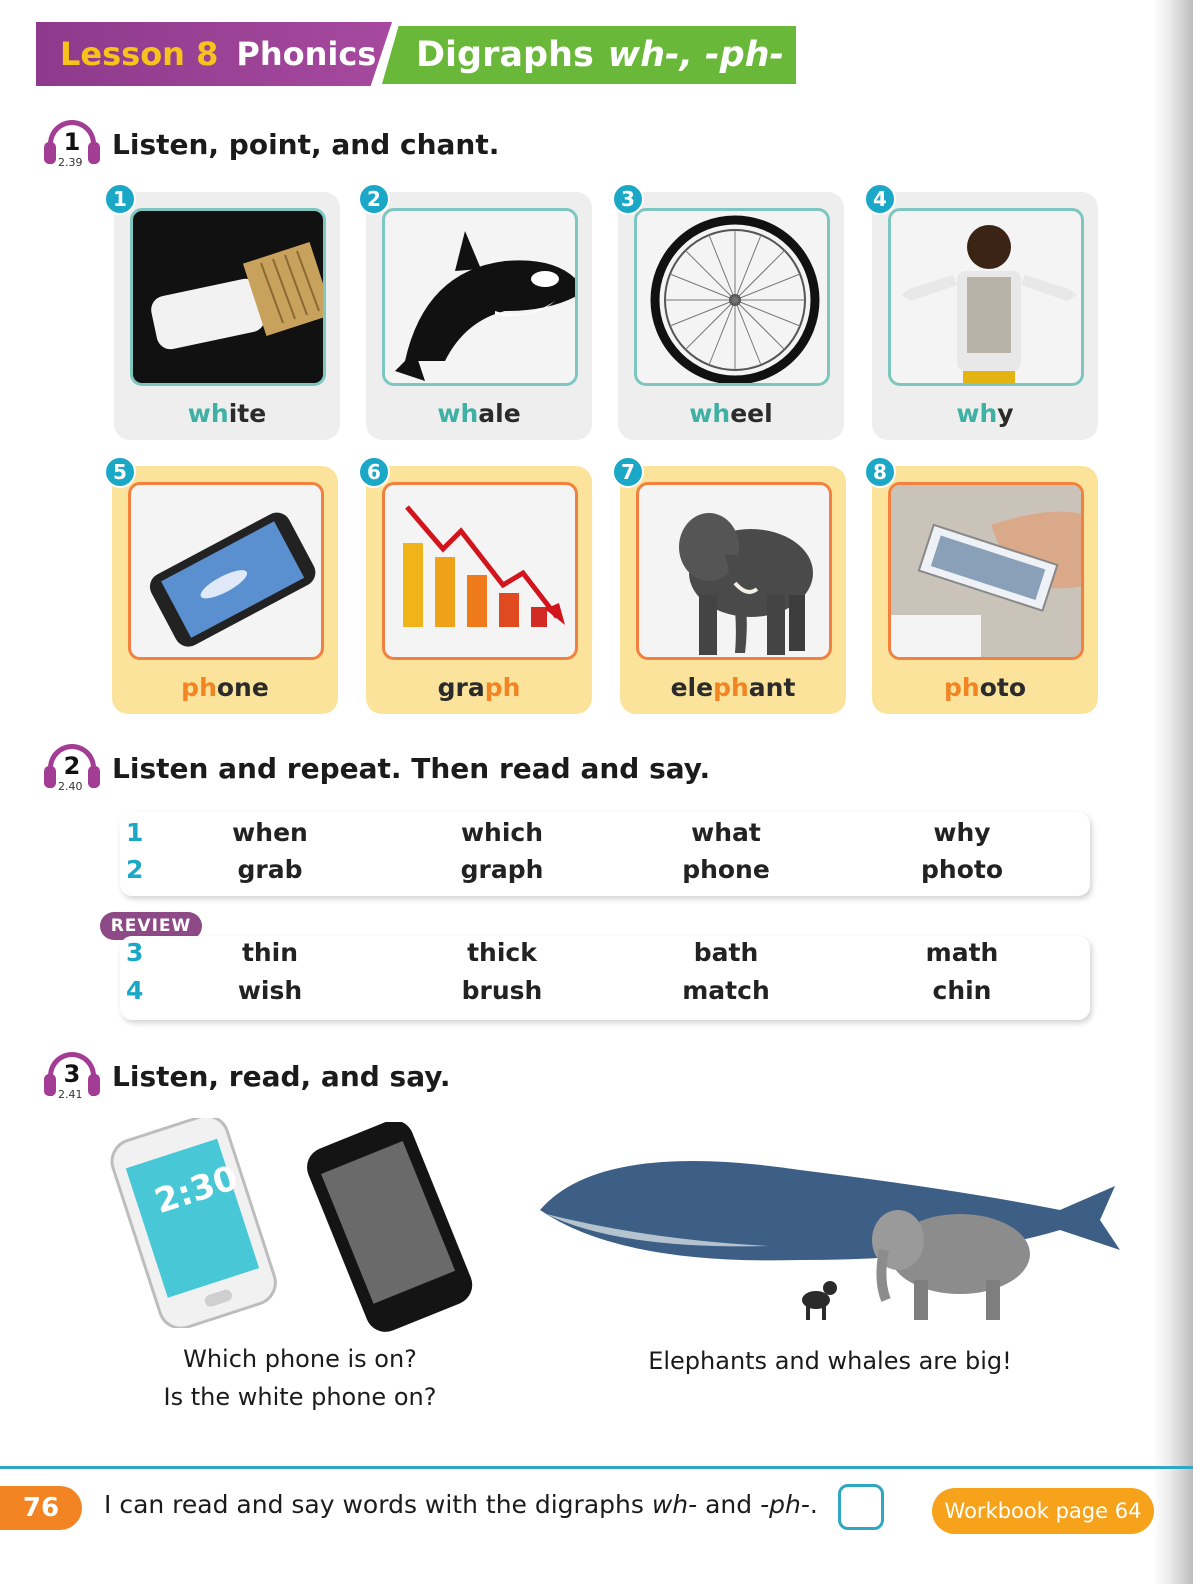  I want to click on caption-line: Which phone is on?, so click(300, 1359).